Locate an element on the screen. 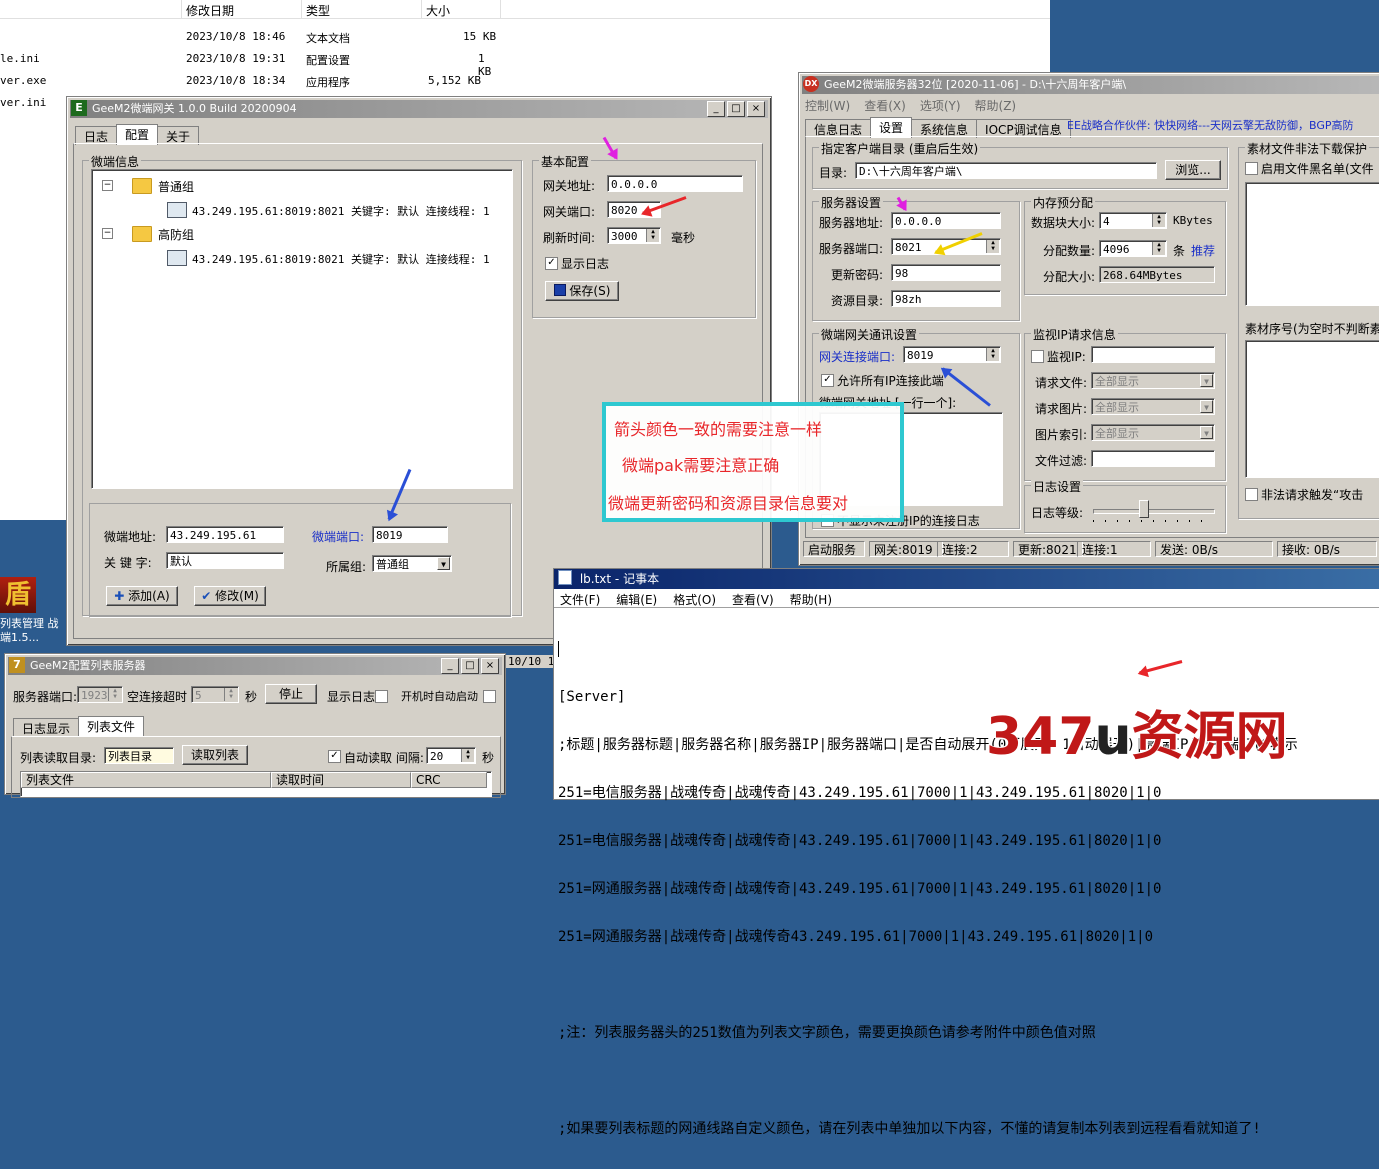 The width and height of the screenshot is (1379, 1169). status-upd-conn: 连接:1 is located at coordinates (1114, 549).